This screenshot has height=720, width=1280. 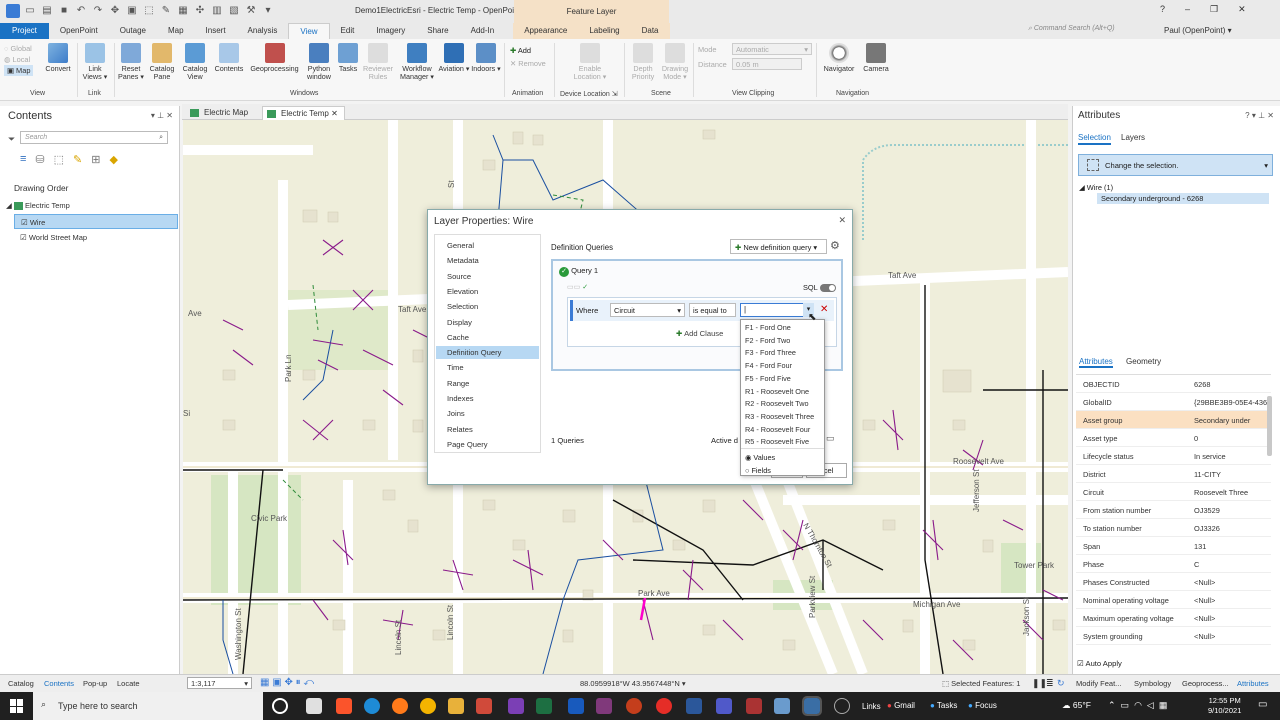 I want to click on values-radio: ◉ Values, so click(x=760, y=457).